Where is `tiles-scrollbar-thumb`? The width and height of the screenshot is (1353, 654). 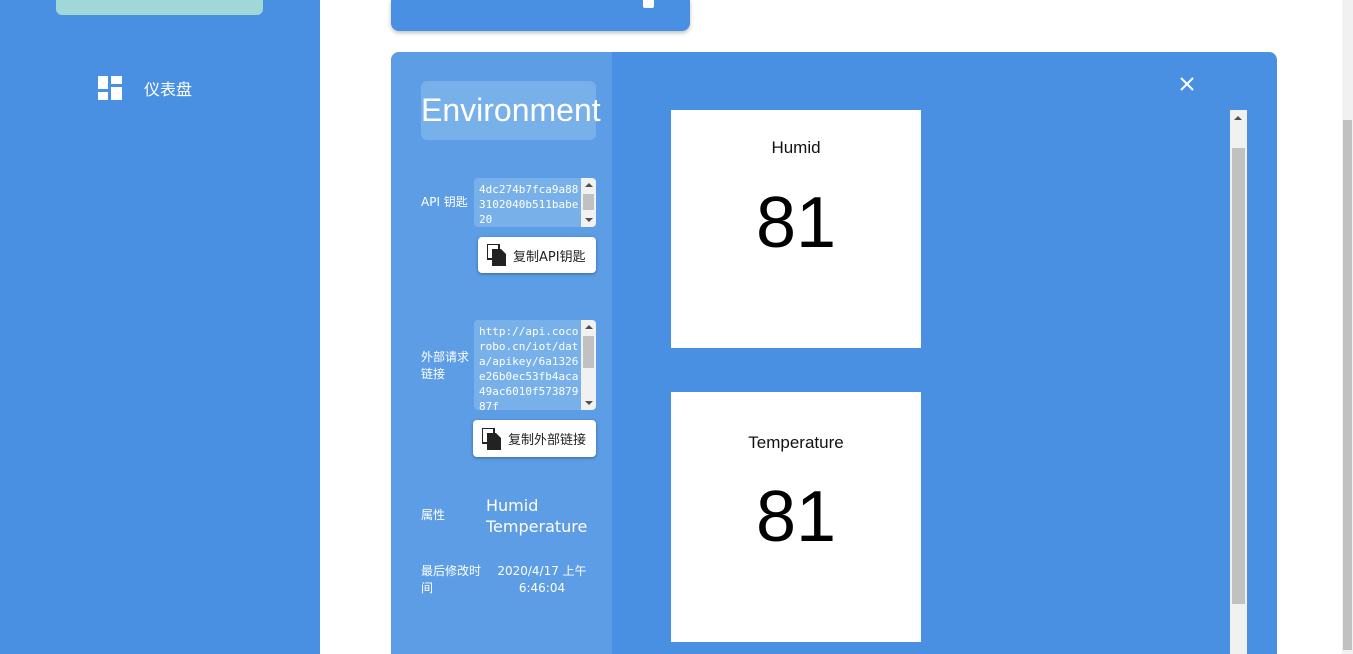
tiles-scrollbar-thumb is located at coordinates (1238, 376).